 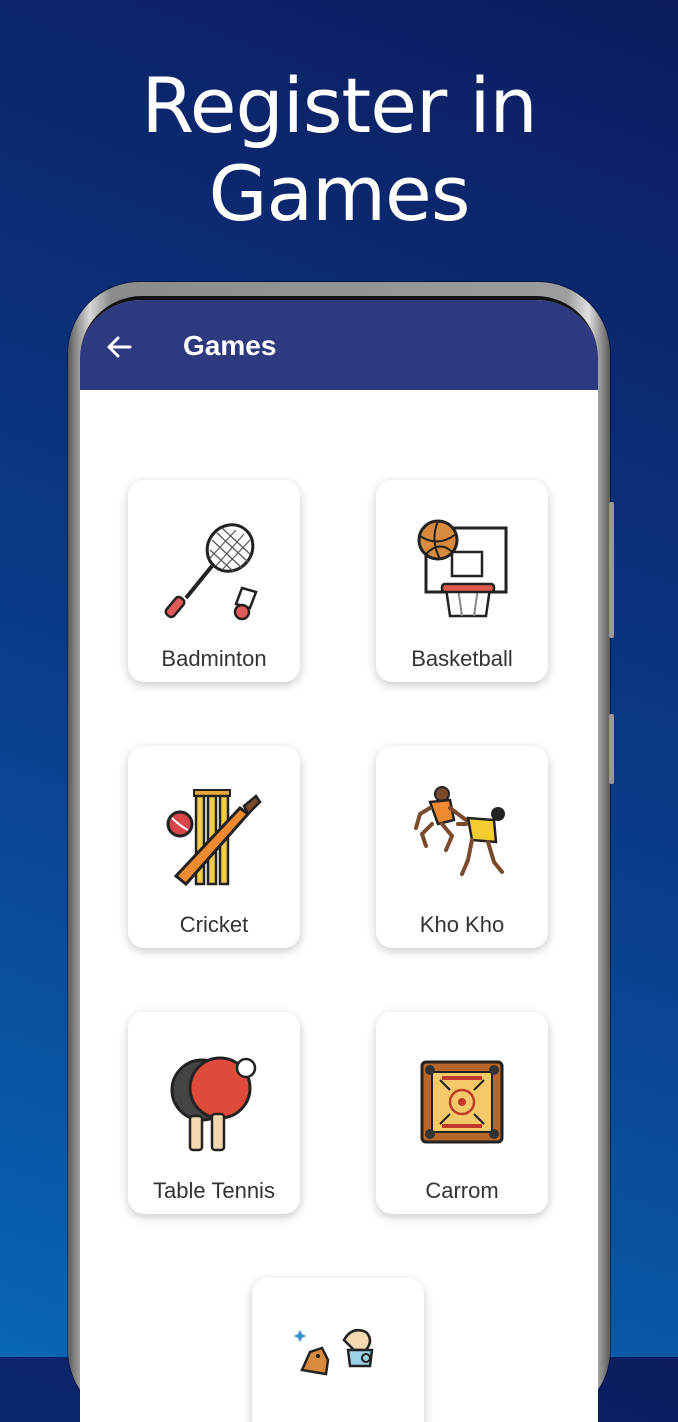 I want to click on game-label: Badminton, so click(x=214, y=658).